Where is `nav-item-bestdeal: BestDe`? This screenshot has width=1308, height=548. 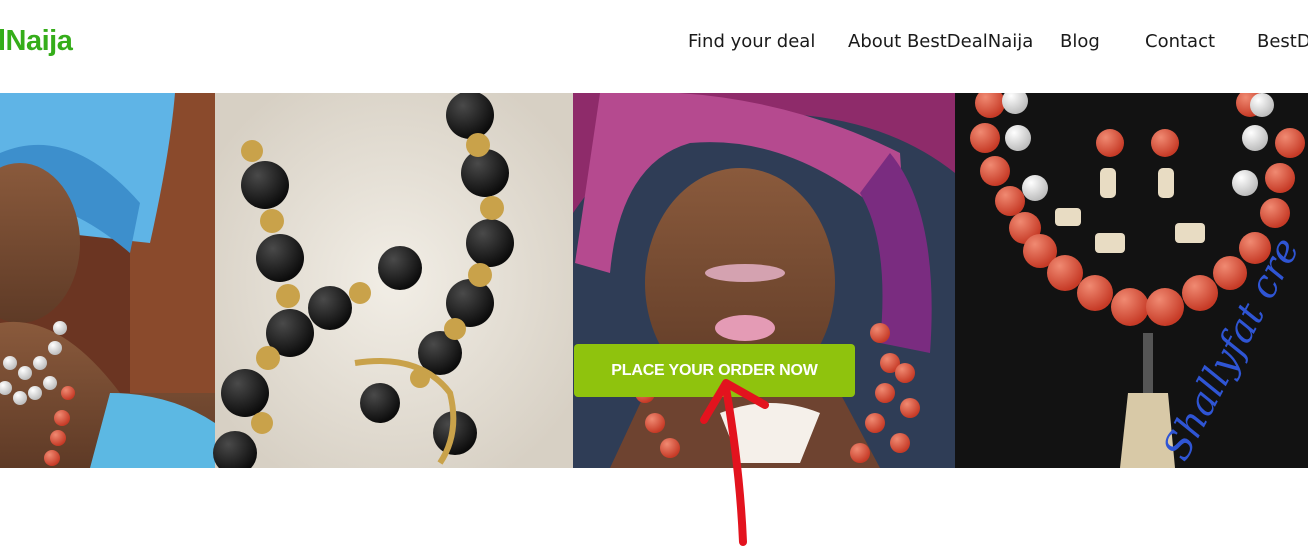 nav-item-bestdeal: BestDe is located at coordinates (1282, 41).